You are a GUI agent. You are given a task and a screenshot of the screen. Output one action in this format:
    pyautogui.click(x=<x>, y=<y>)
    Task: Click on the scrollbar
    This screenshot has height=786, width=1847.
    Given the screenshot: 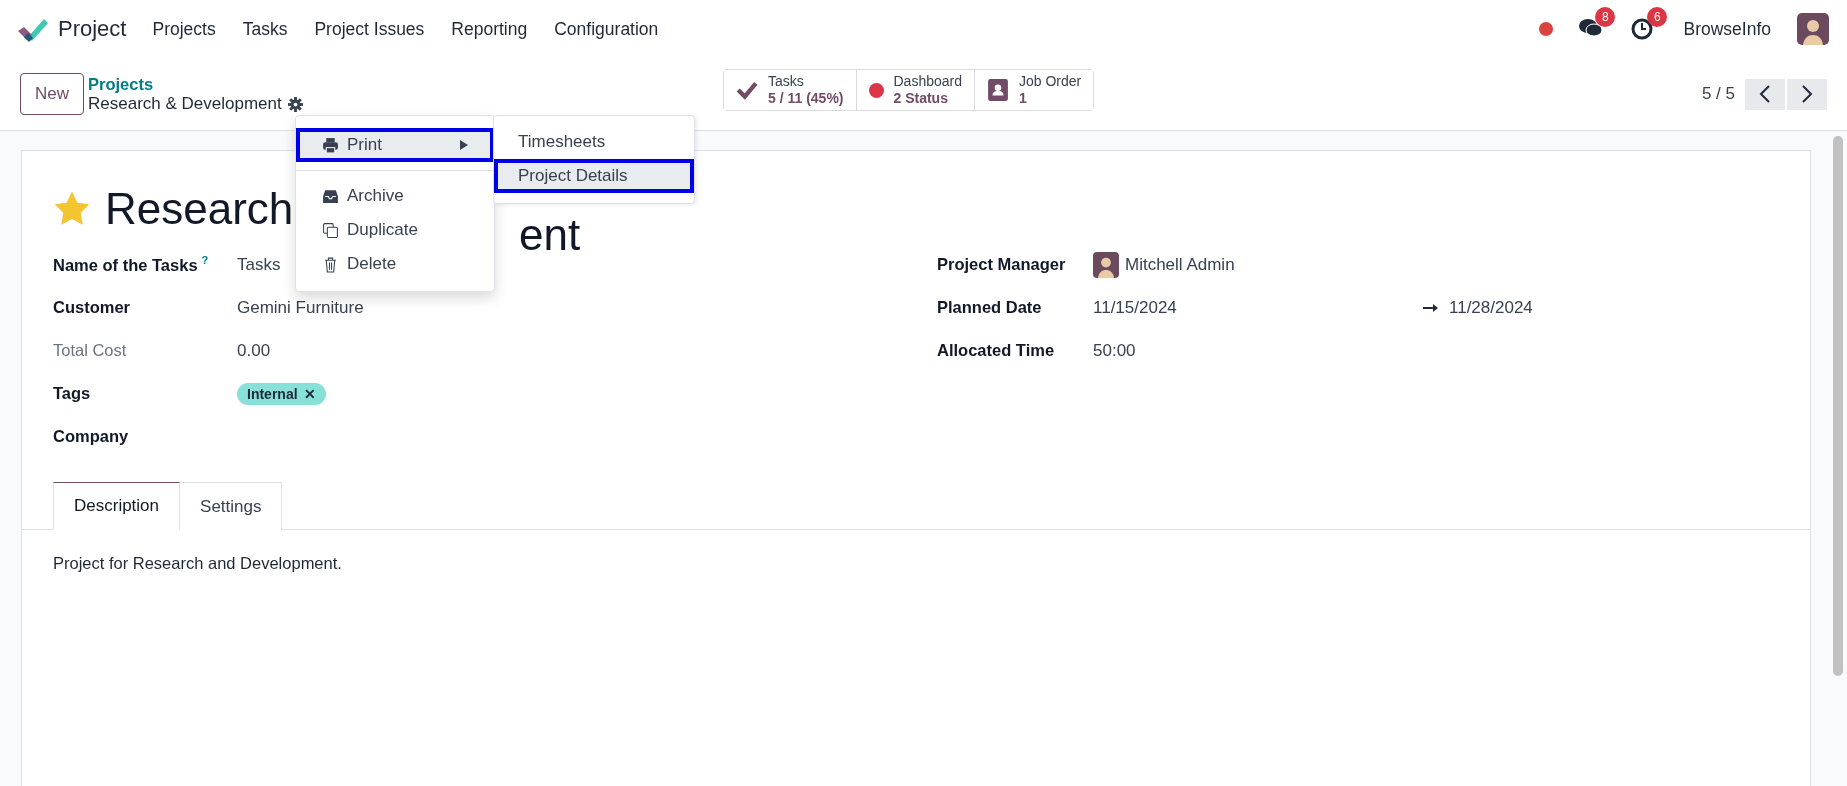 What is the action you would take?
    pyautogui.click(x=1838, y=406)
    